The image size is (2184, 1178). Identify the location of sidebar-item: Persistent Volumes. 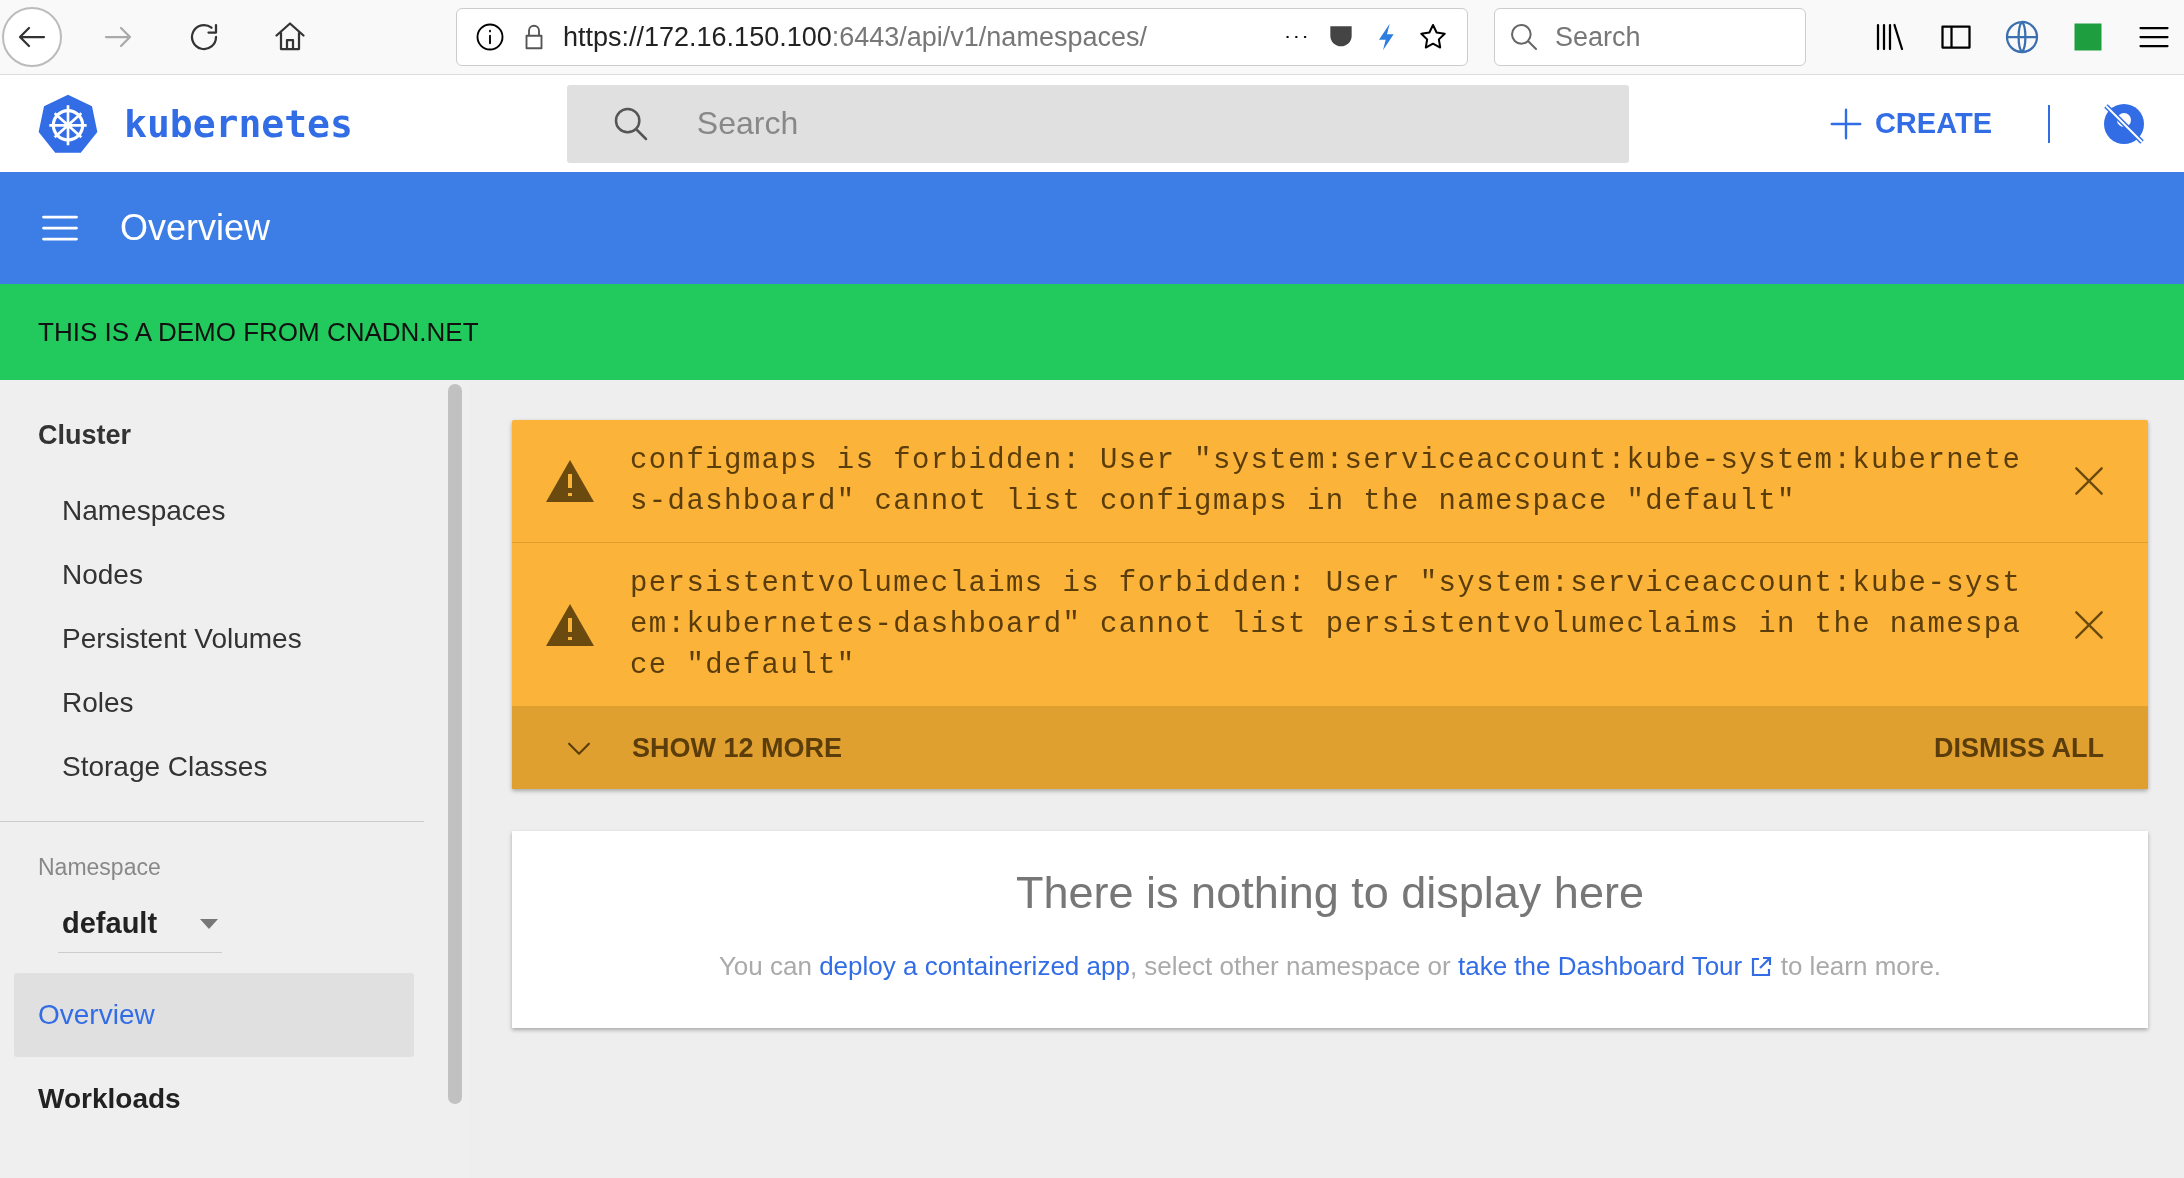
(212, 639).